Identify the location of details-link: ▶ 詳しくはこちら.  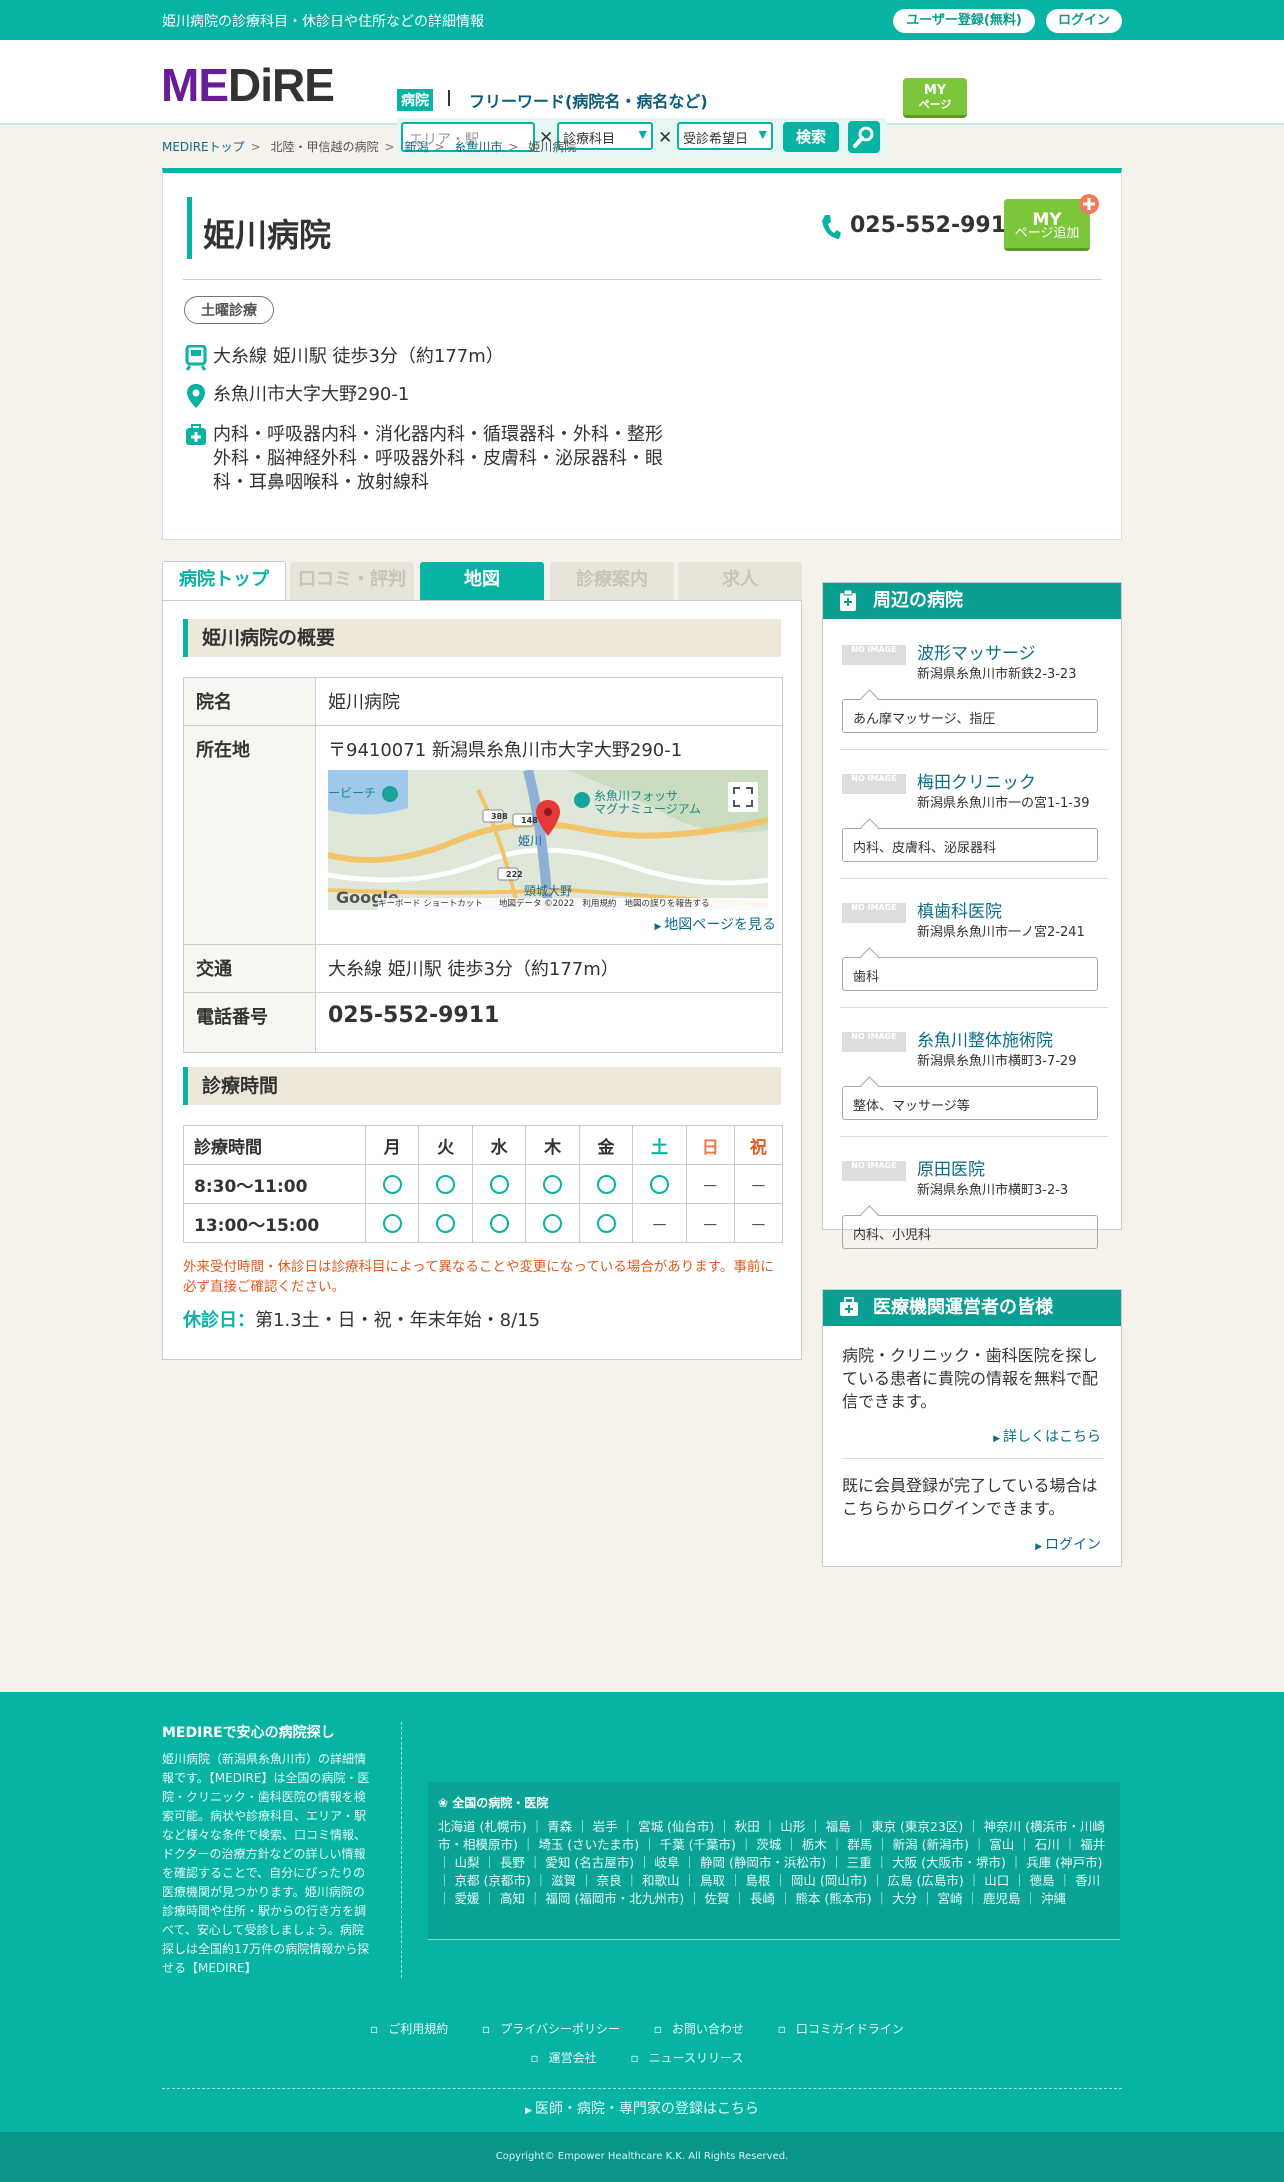
(1047, 1436).